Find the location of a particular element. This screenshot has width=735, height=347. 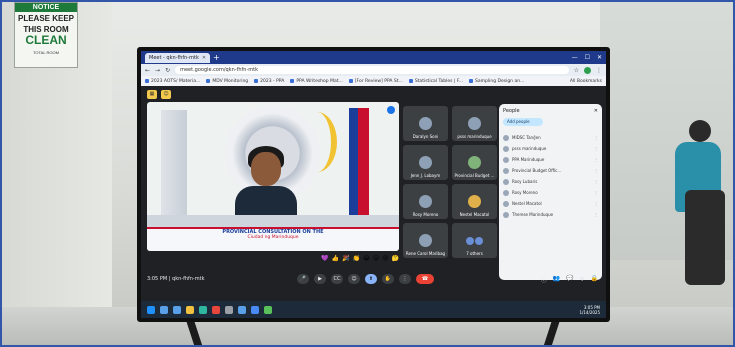

close-panel-icon: ✕ is located at coordinates (596, 111).